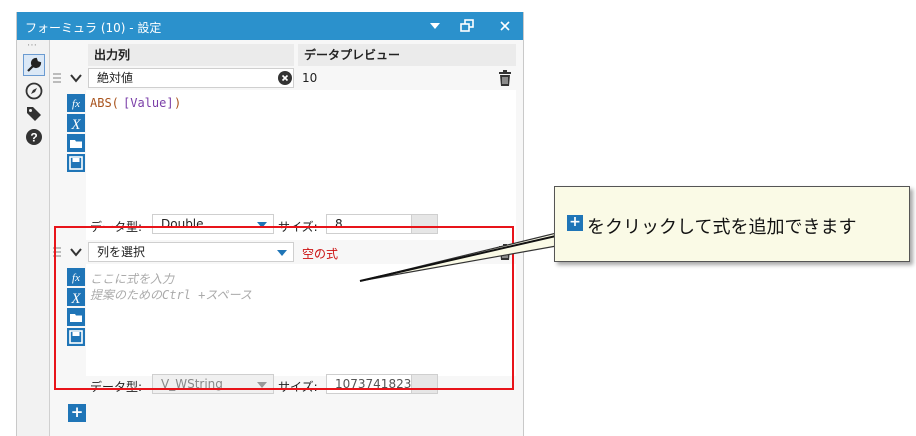 This screenshot has width=916, height=436. I want to click on plus-icon: +, so click(575, 223).